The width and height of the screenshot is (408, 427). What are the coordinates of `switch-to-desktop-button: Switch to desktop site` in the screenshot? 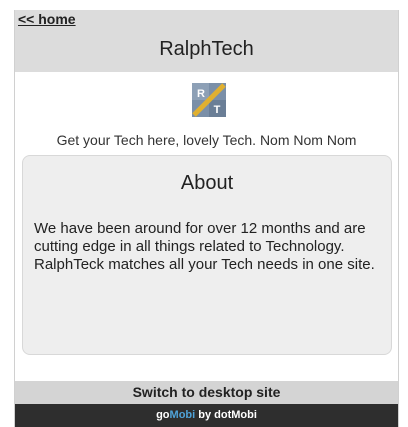 It's located at (206, 392).